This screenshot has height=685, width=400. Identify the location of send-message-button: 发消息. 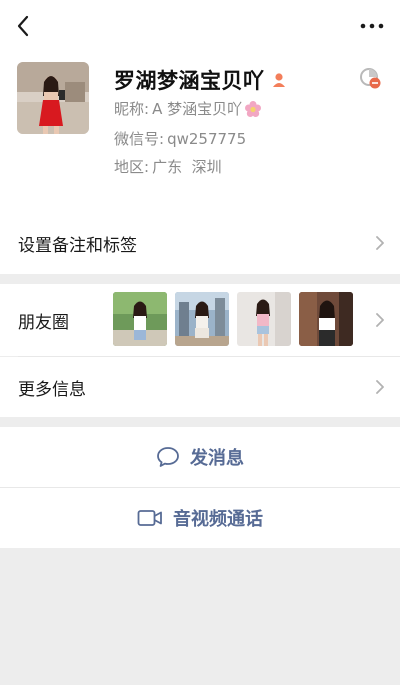
(200, 457).